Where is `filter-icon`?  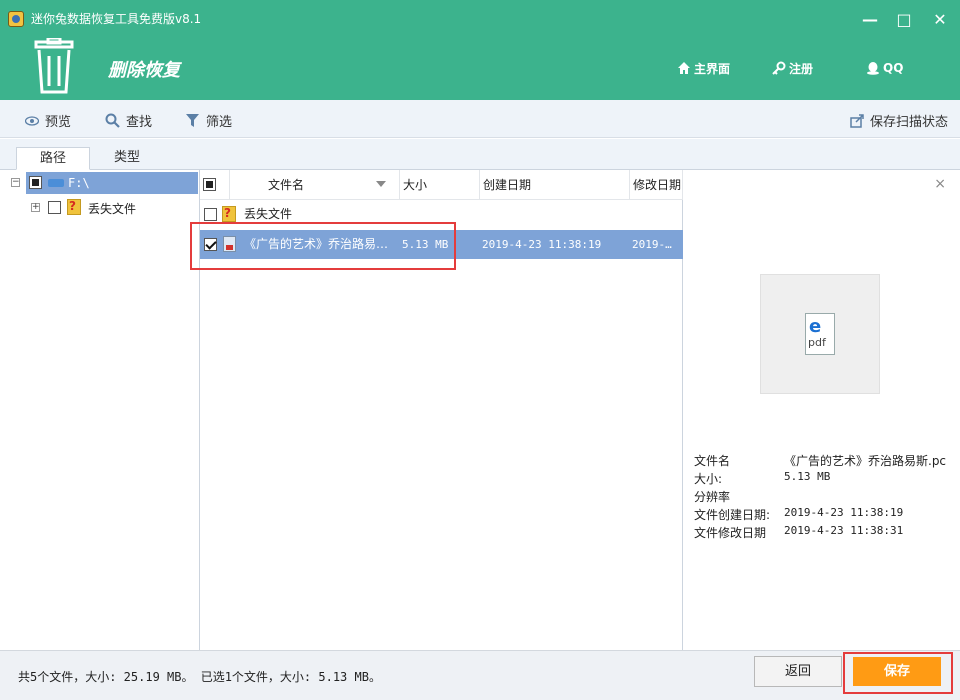 filter-icon is located at coordinates (192, 120).